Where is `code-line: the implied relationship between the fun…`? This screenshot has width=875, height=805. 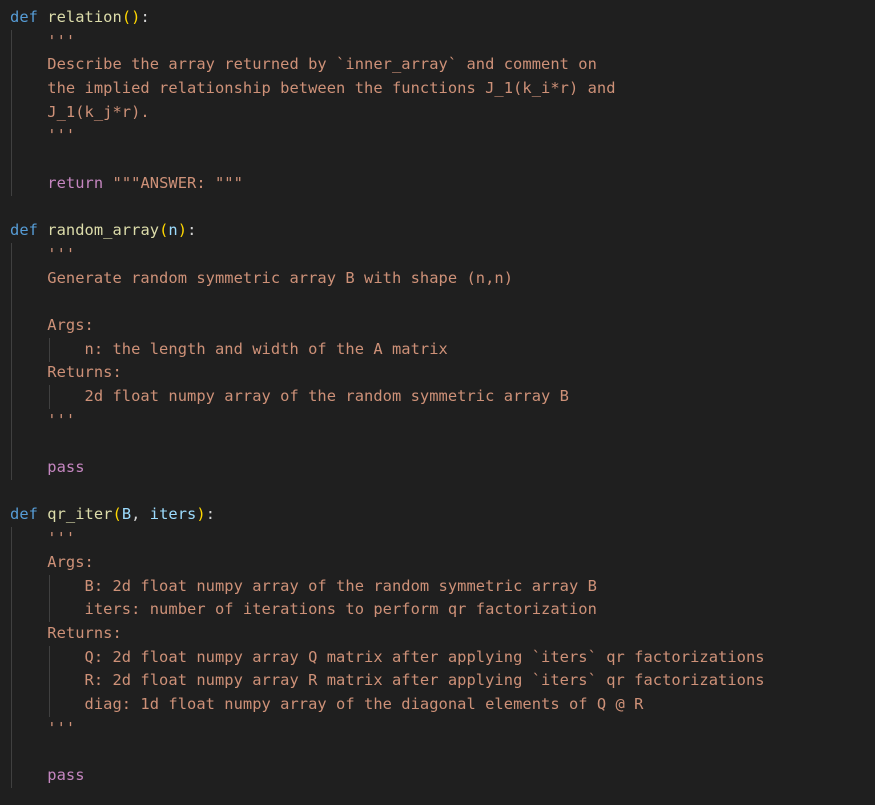 code-line: the implied relationship between the fun… is located at coordinates (437, 89).